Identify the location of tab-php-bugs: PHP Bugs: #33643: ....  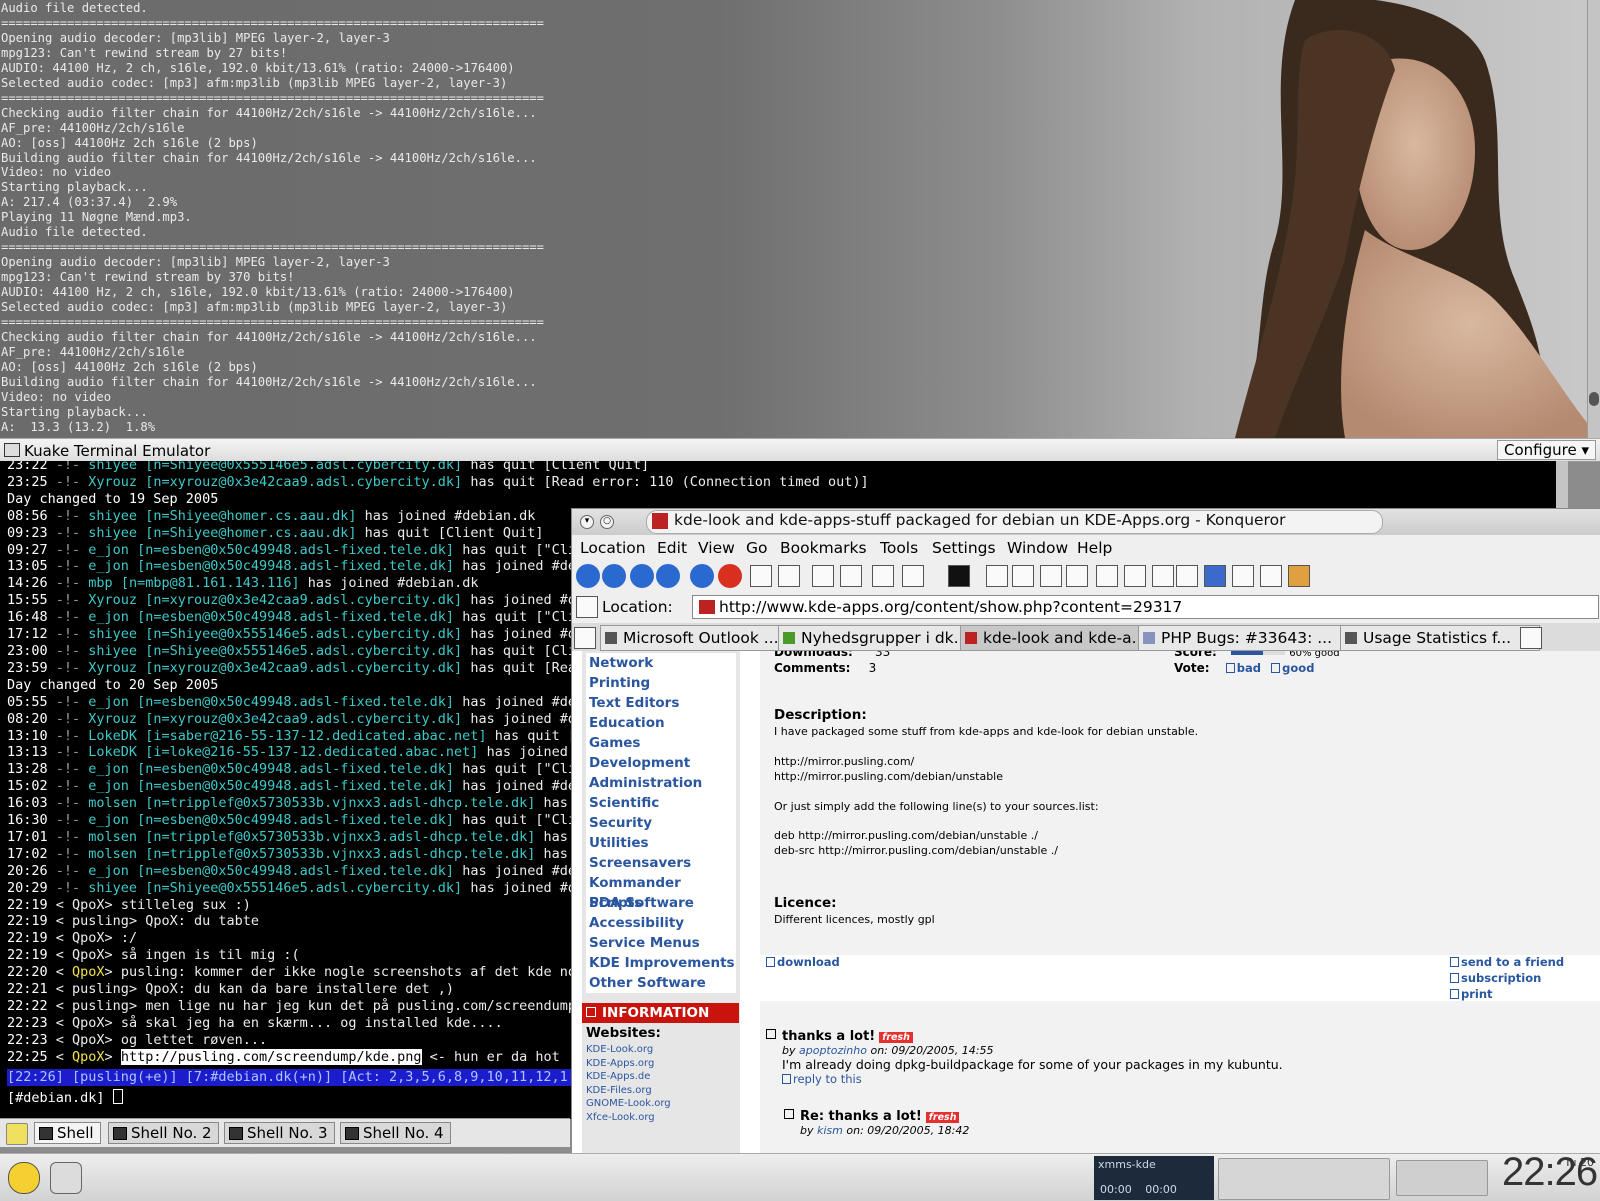
(1244, 638).